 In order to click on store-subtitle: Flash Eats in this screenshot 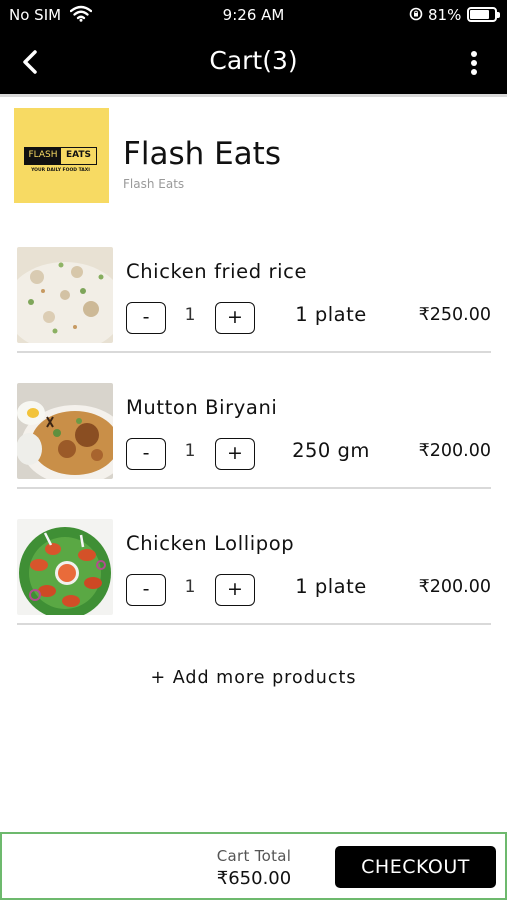, I will do `click(154, 184)`.